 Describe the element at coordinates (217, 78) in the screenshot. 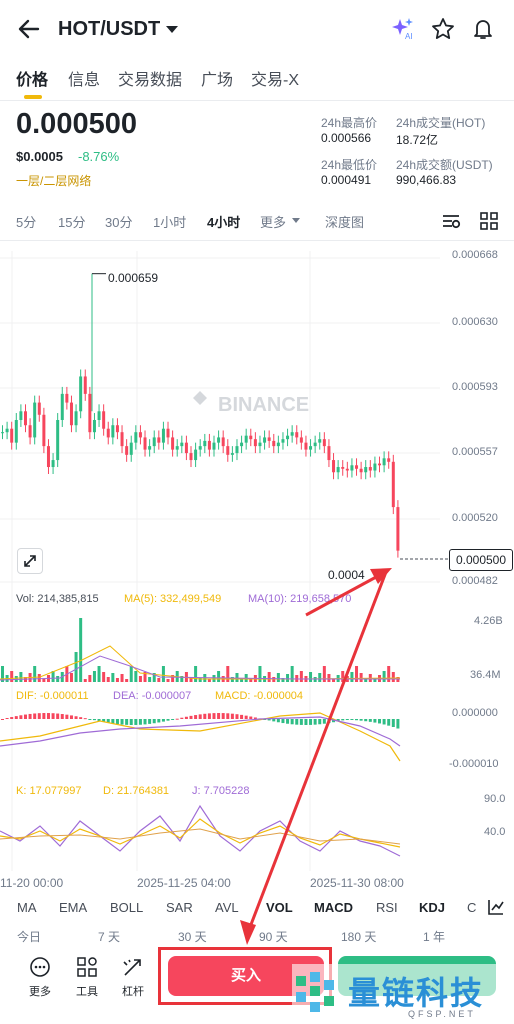

I see `tab-square: 广场` at that location.